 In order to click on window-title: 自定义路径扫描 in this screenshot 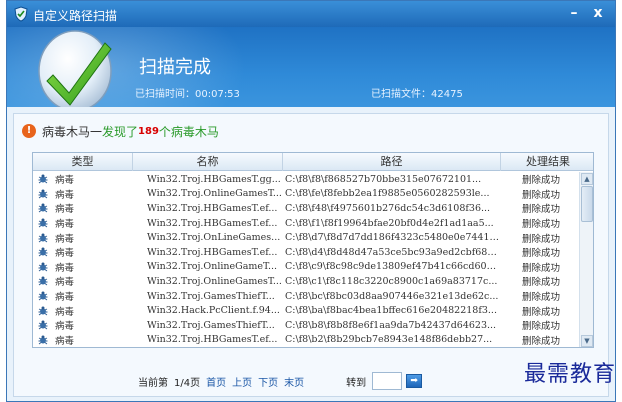, I will do `click(75, 16)`.